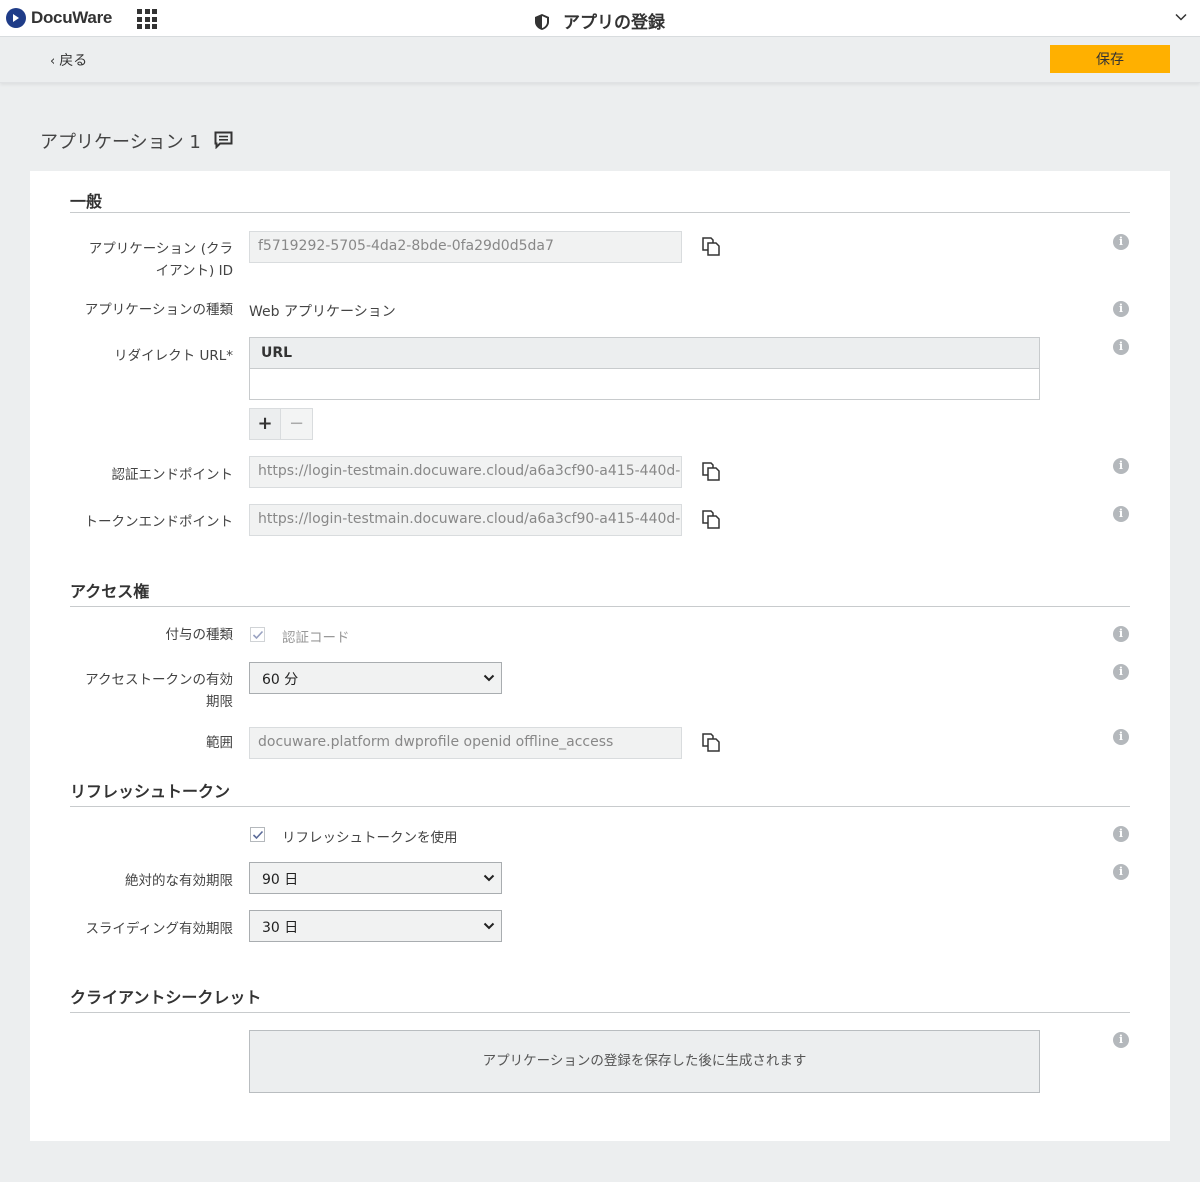 This screenshot has height=1182, width=1200. What do you see at coordinates (219, 702) in the screenshot?
I see `token-lifetime-label-line2: 期限` at bounding box center [219, 702].